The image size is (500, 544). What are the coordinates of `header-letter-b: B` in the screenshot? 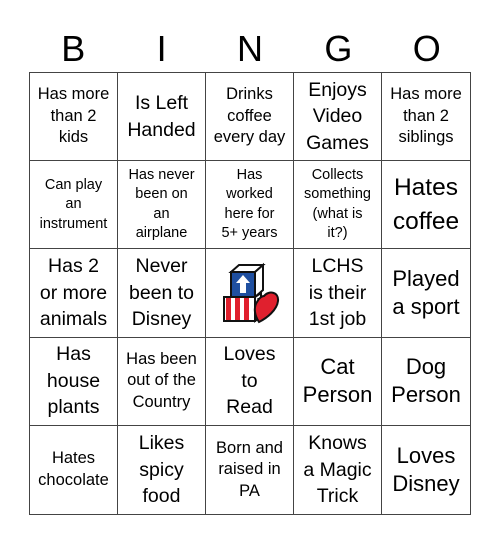 It's located at (73, 48).